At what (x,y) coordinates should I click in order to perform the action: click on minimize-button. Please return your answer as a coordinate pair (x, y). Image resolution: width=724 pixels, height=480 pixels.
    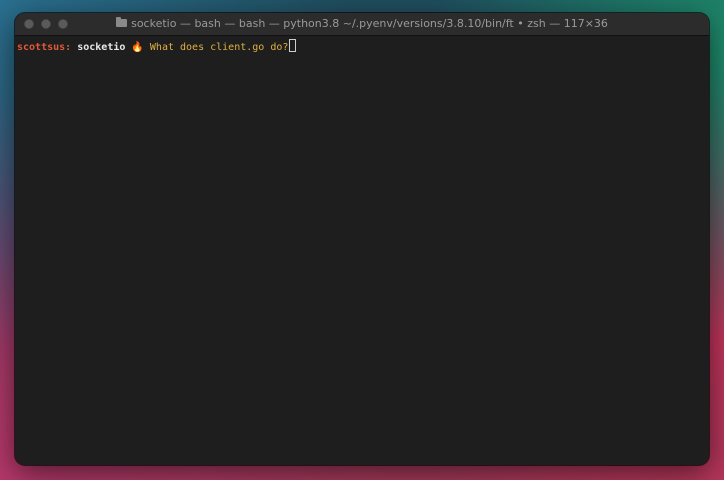
    Looking at the image, I should click on (46, 24).